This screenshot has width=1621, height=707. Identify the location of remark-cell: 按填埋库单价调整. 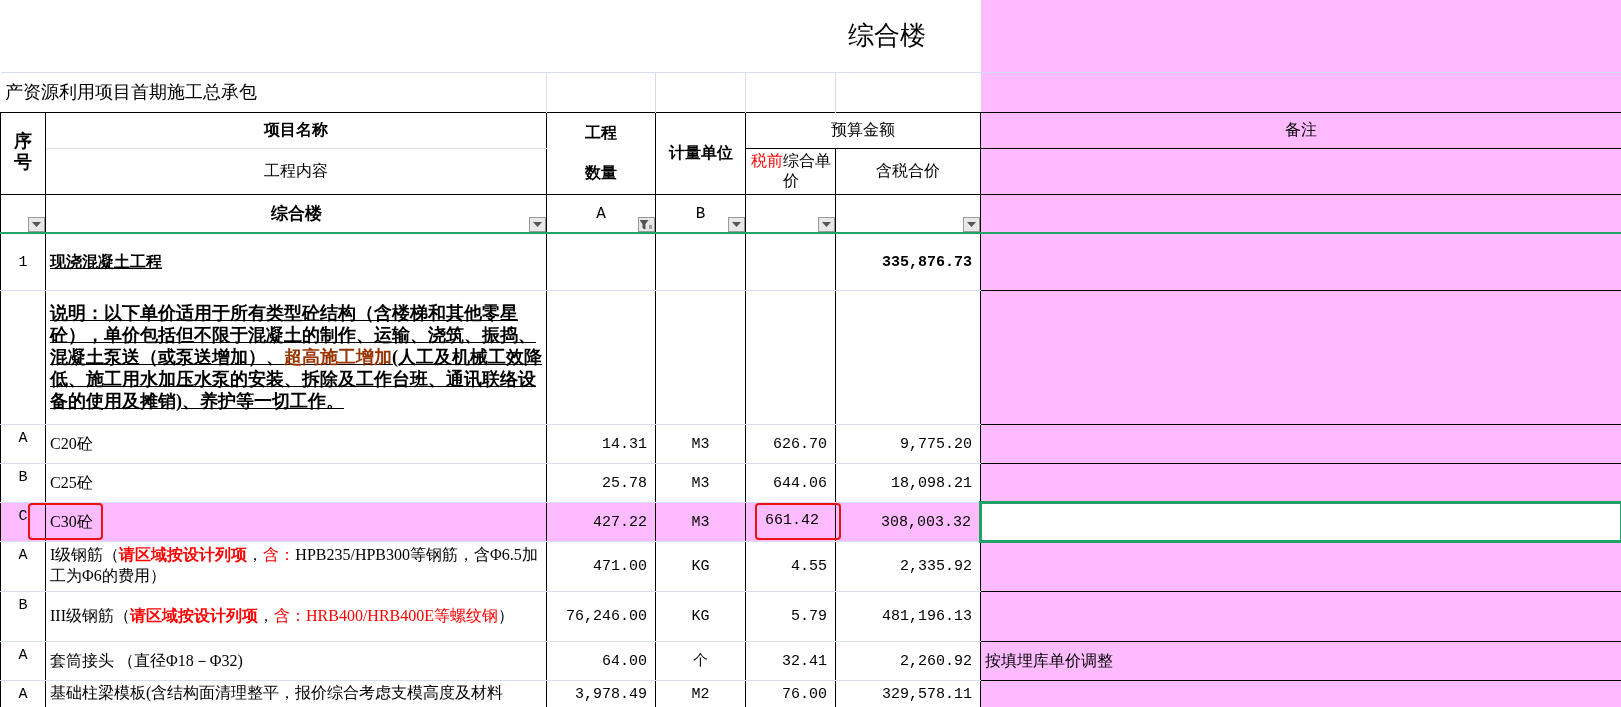
(1300, 660).